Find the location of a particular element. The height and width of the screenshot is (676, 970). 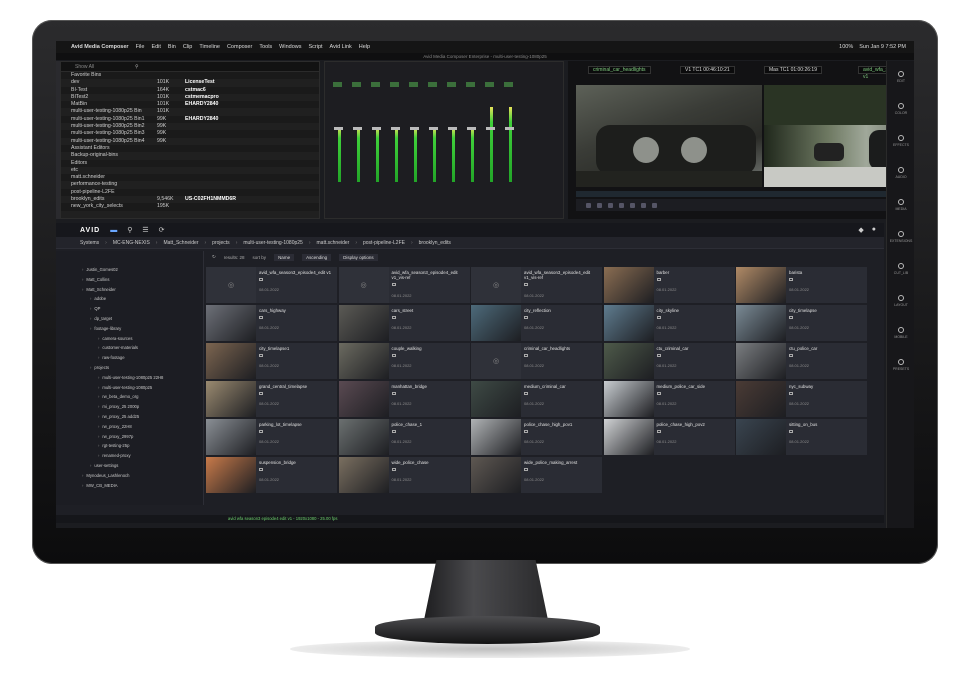

bin-row: BITest2 101K cstmemacpro is located at coordinates (190, 97).